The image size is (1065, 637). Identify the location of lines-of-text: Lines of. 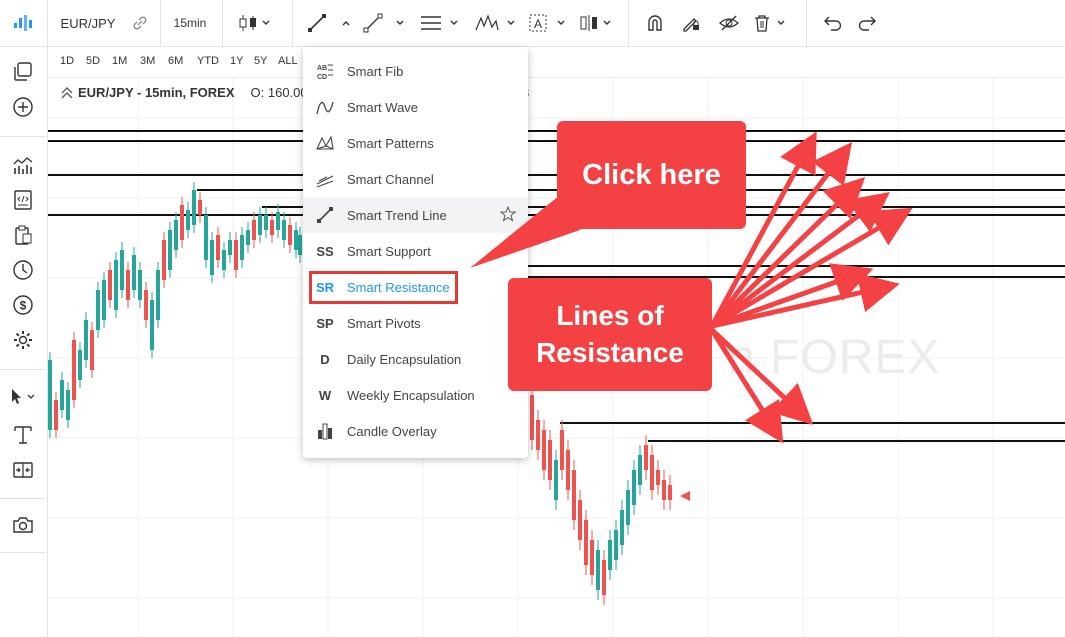
(610, 316).